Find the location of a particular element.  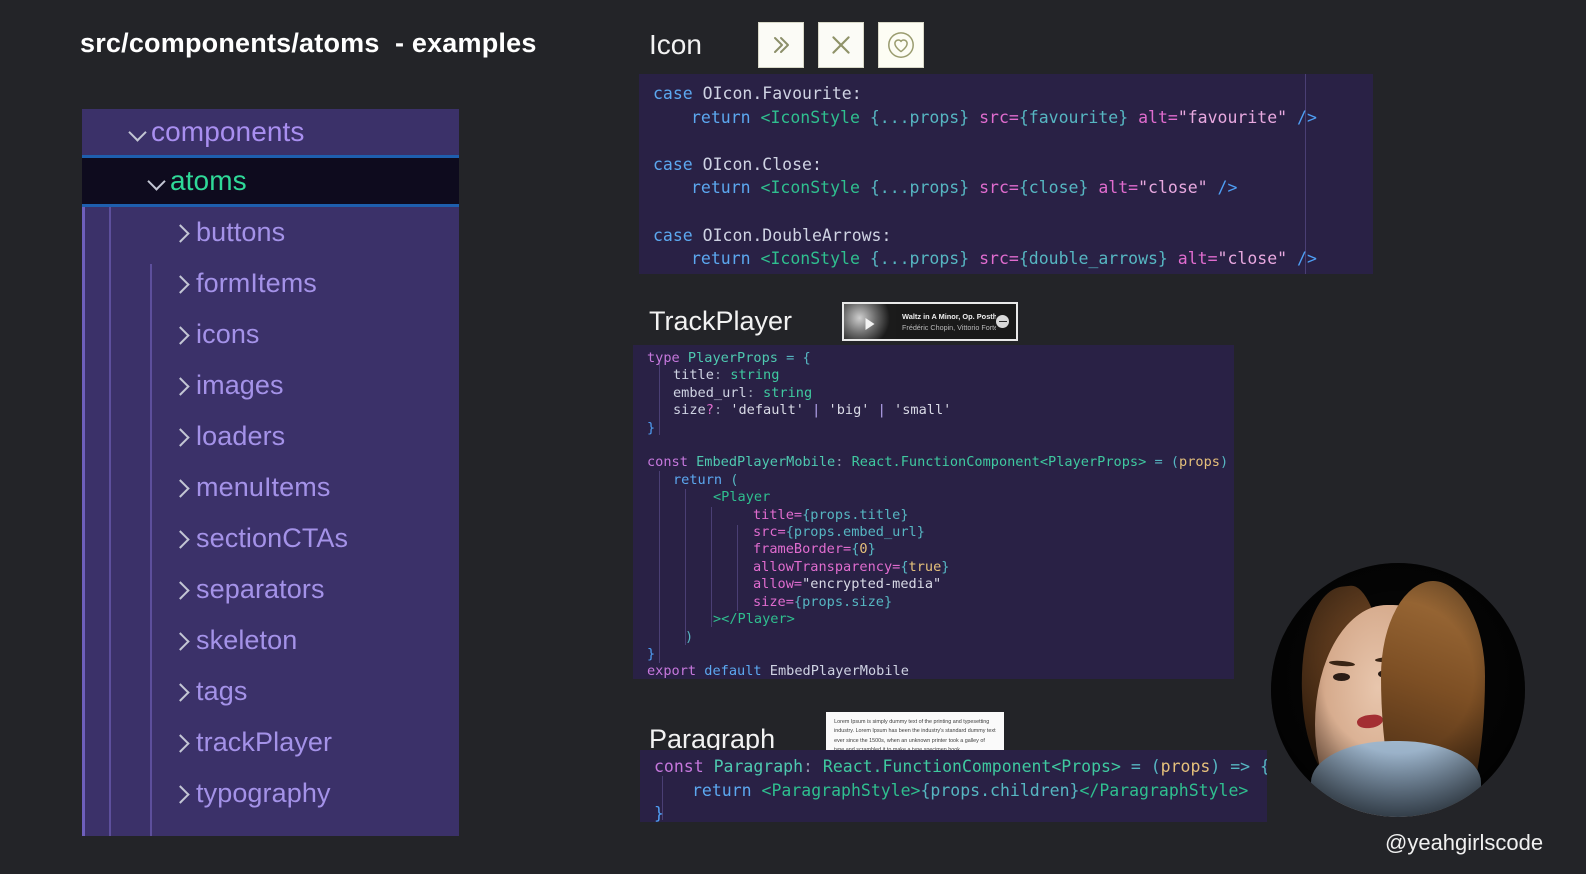

vignette is located at coordinates (1398, 690).